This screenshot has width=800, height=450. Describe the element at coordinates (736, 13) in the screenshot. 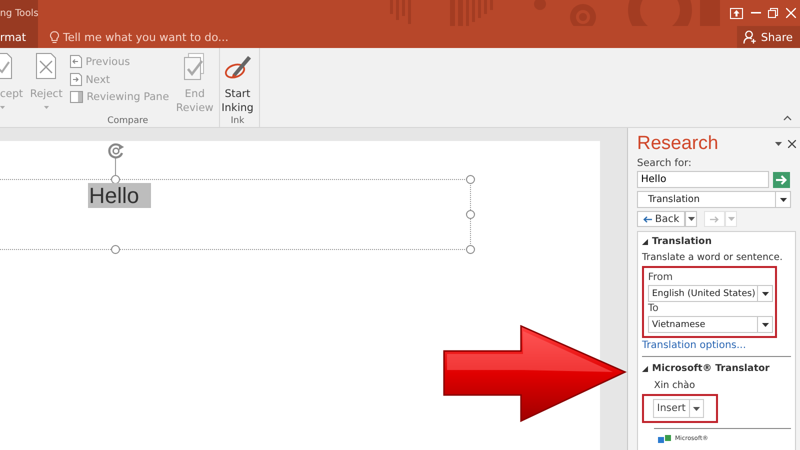

I see `display-options-icon` at that location.